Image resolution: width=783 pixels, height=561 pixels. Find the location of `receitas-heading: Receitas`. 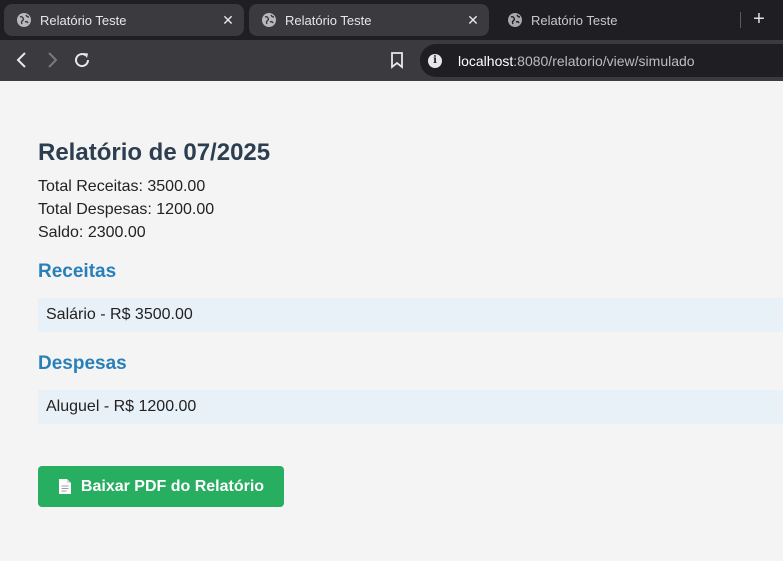

receitas-heading: Receitas is located at coordinates (77, 271).